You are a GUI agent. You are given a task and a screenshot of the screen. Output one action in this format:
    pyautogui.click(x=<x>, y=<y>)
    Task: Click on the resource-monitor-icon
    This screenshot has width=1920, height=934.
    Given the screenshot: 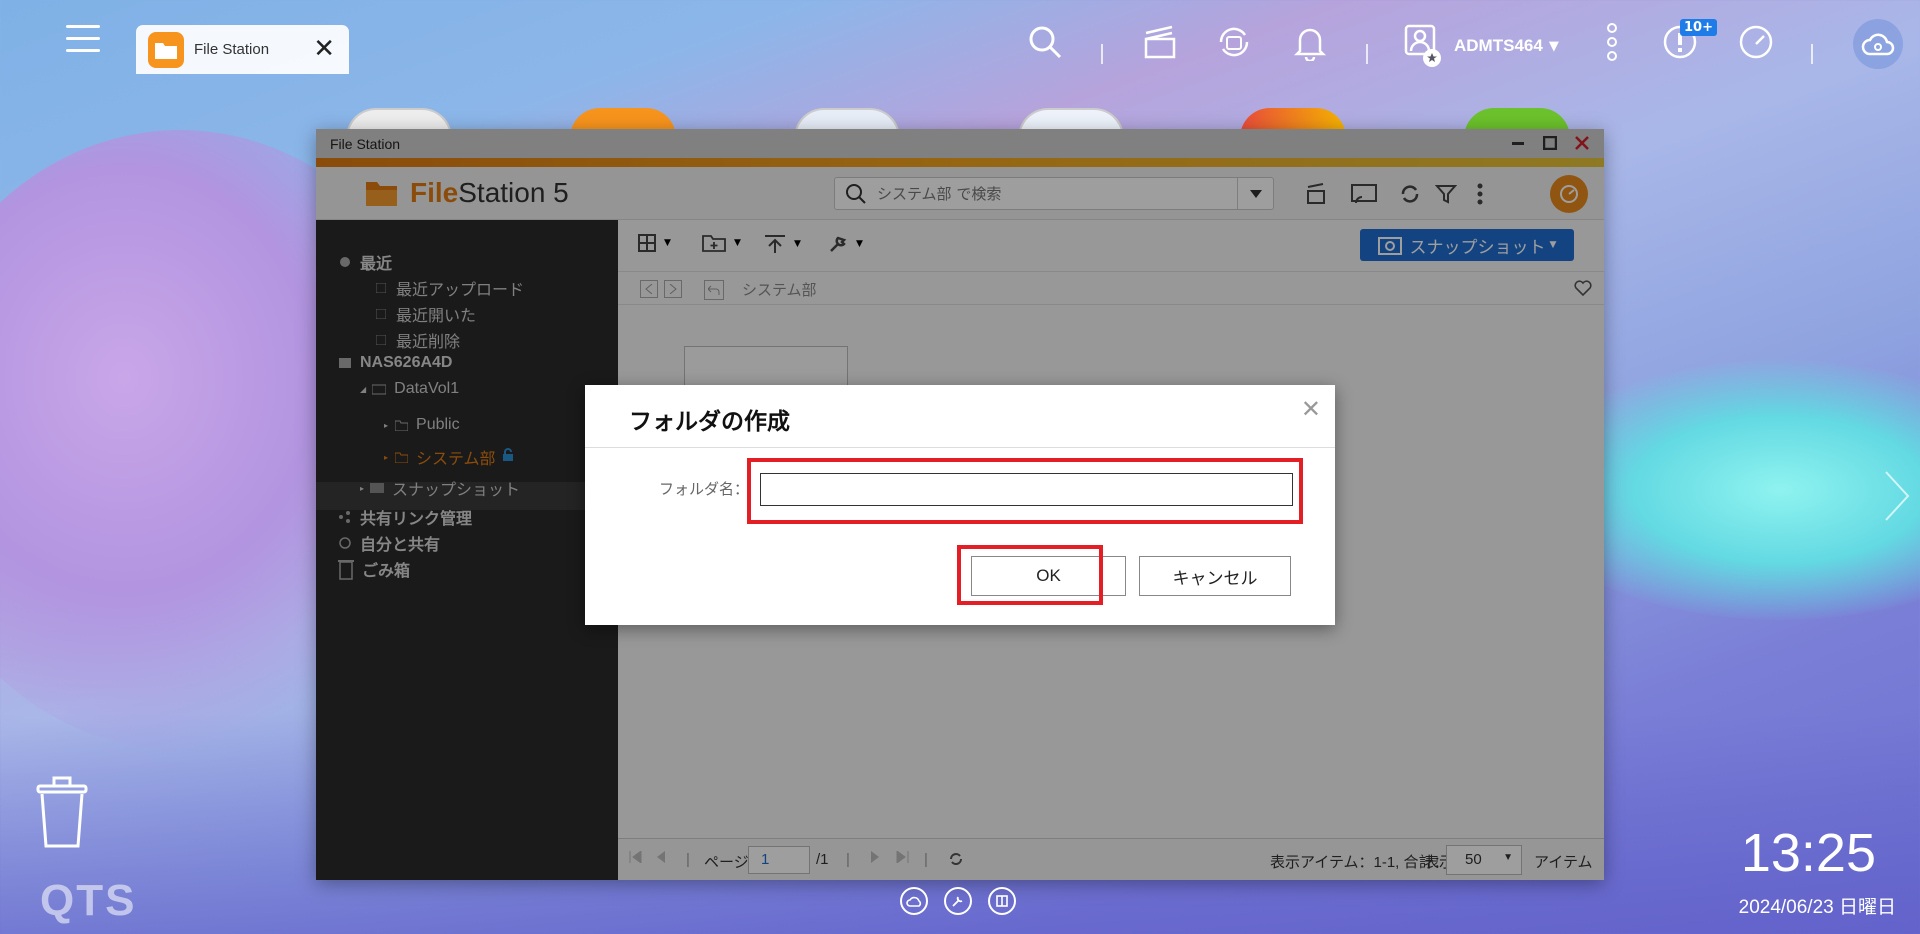 What is the action you would take?
    pyautogui.click(x=1756, y=42)
    